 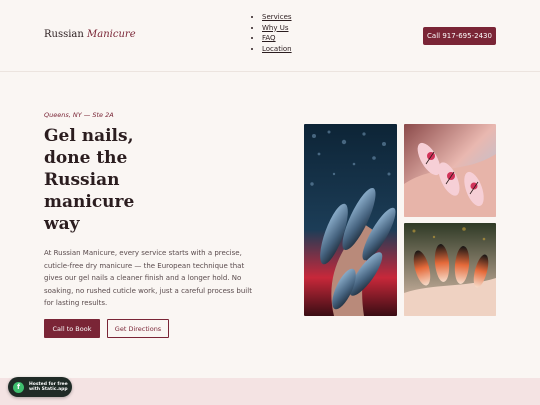 I want to click on call-phone-button: Call 917-695-2430, so click(x=459, y=36).